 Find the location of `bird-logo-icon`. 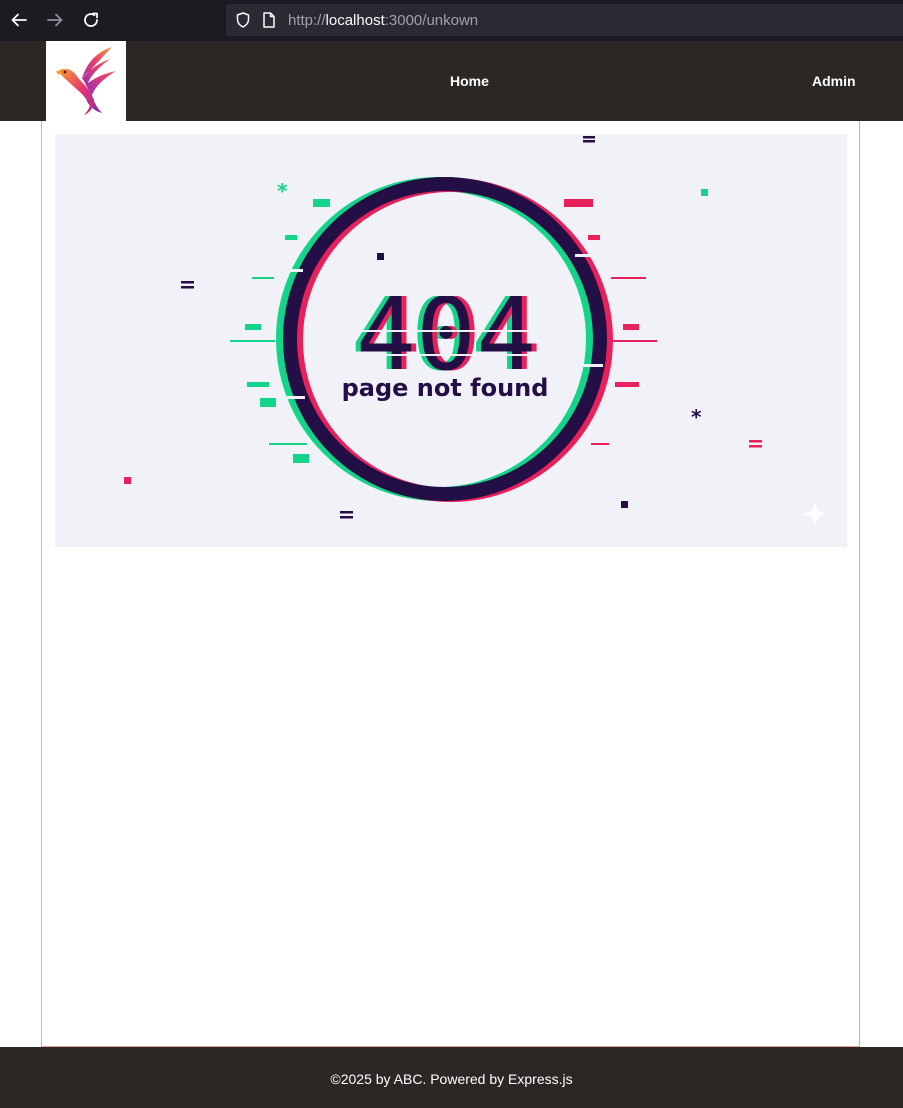

bird-logo-icon is located at coordinates (86, 81).